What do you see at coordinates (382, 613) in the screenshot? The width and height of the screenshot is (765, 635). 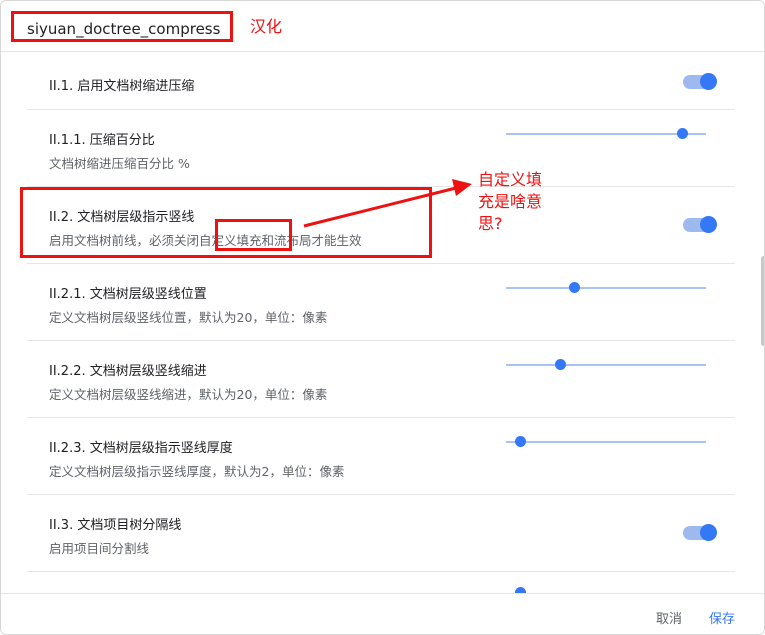 I see `dialog-footer: 取消 保存` at bounding box center [382, 613].